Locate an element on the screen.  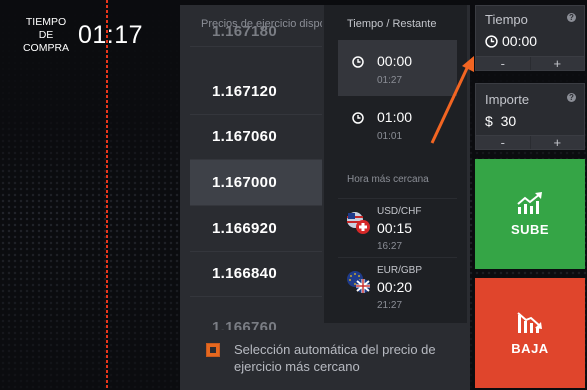
time-increase-button: + is located at coordinates (557, 63).